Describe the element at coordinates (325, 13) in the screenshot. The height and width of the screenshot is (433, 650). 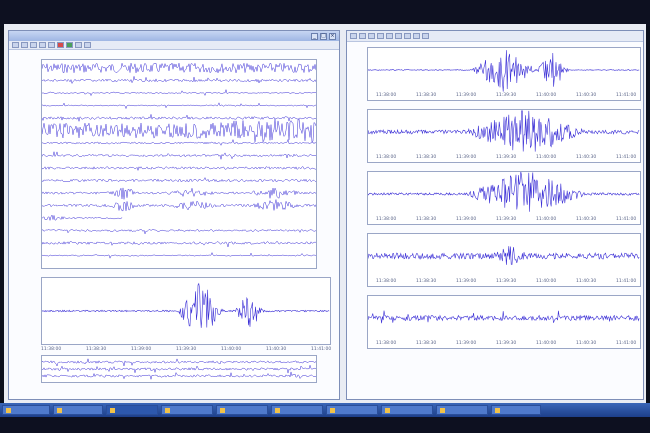
I see `monitor-bezel-top` at that location.